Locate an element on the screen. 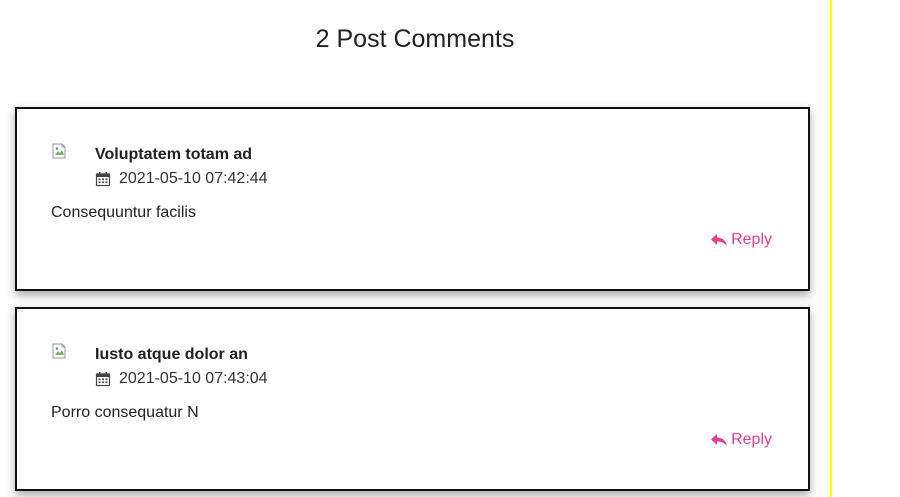  comment-body: Consequuntur facilis is located at coordinates (123, 212).